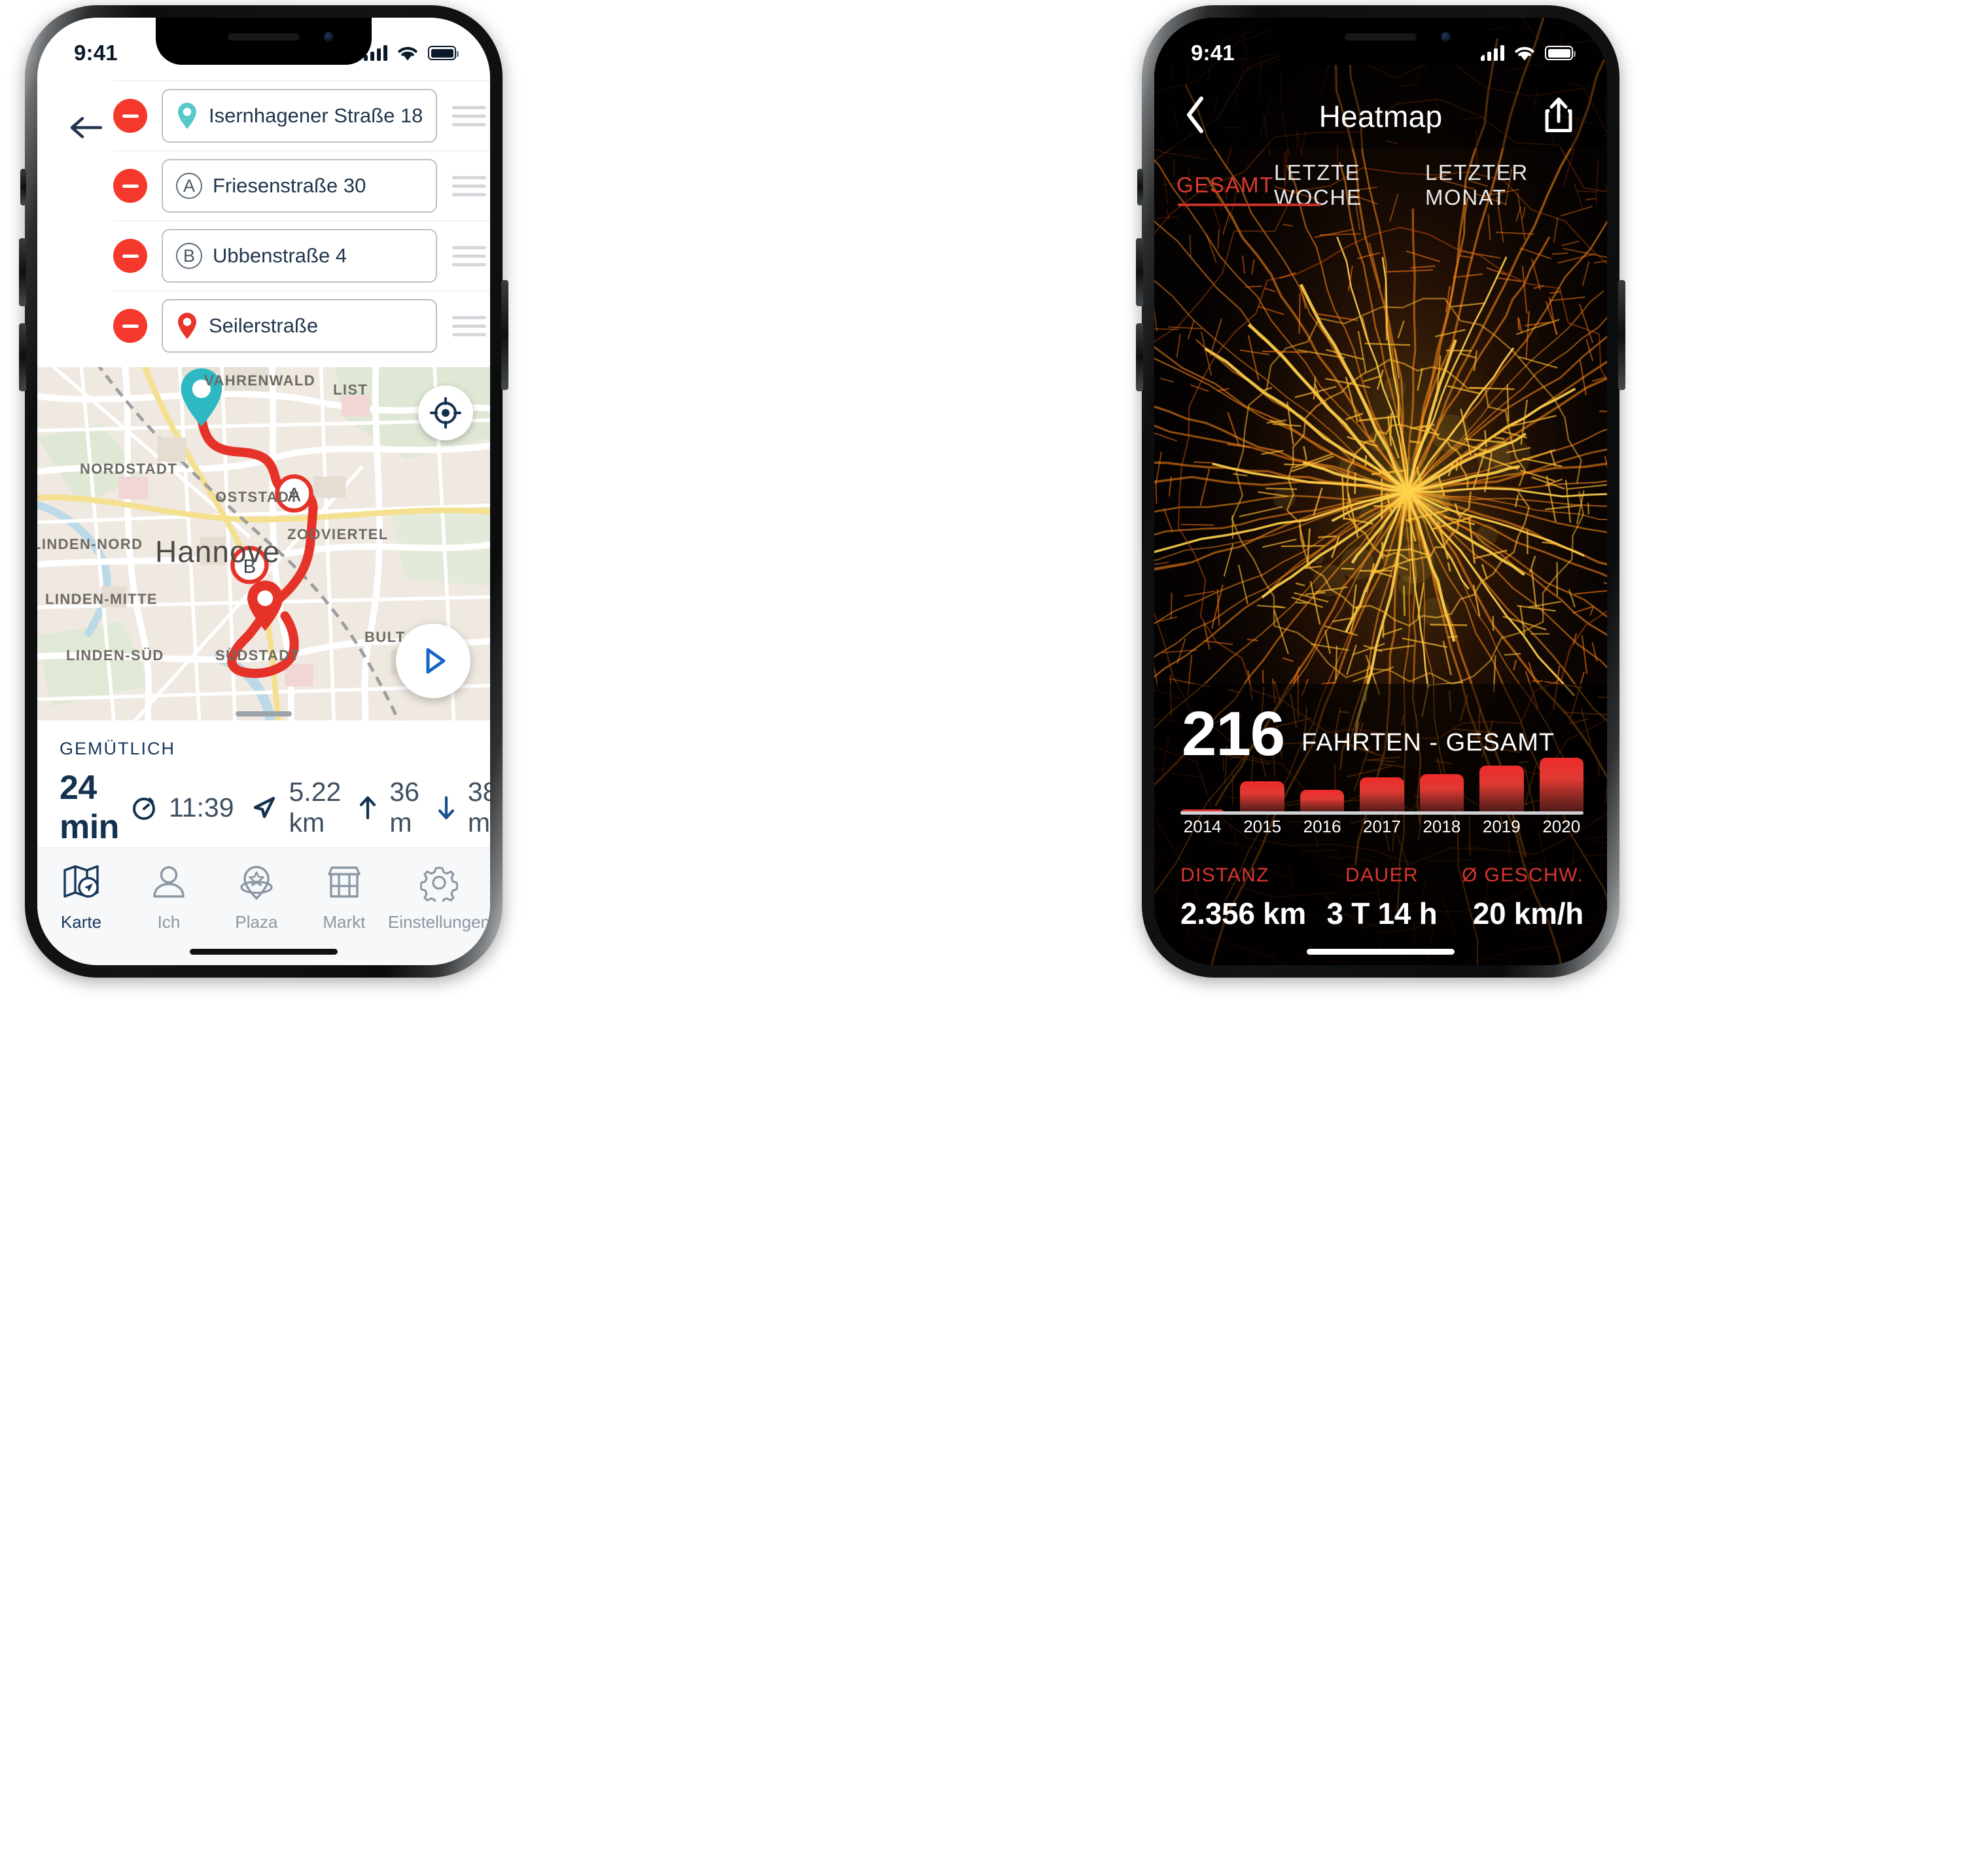 The width and height of the screenshot is (1963, 1876). Describe the element at coordinates (1382, 795) in the screenshot. I see `bar-2017` at that location.